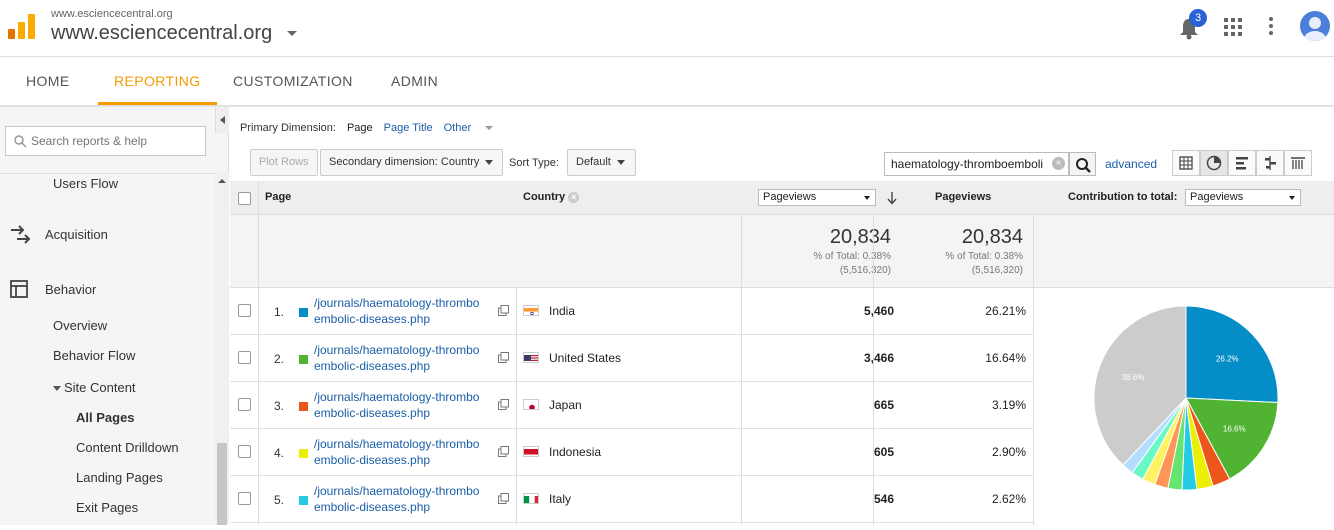 This screenshot has width=1334, height=530. Describe the element at coordinates (474, 128) in the screenshot. I see `dimension-other: Other` at that location.